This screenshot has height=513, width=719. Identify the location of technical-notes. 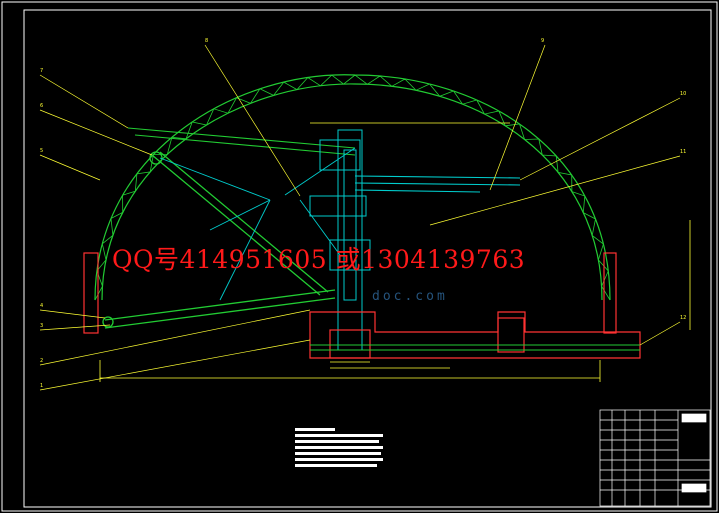
(339, 447).